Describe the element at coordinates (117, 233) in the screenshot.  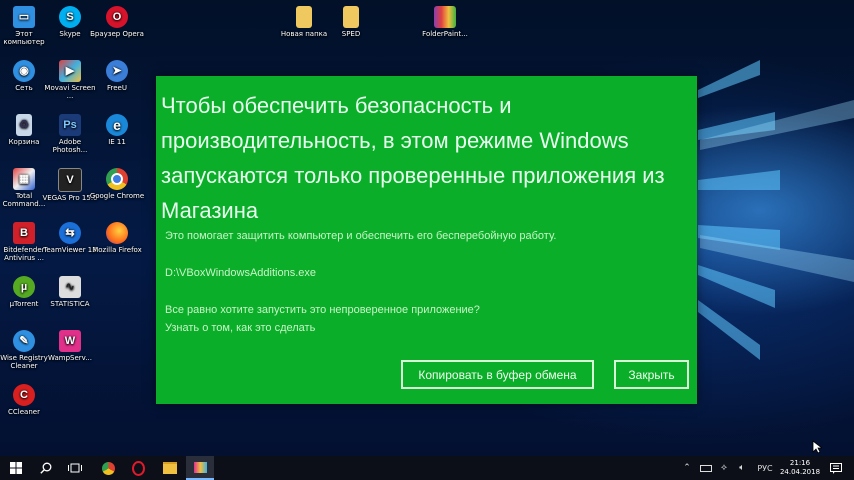
I see `firefox-icon` at that location.